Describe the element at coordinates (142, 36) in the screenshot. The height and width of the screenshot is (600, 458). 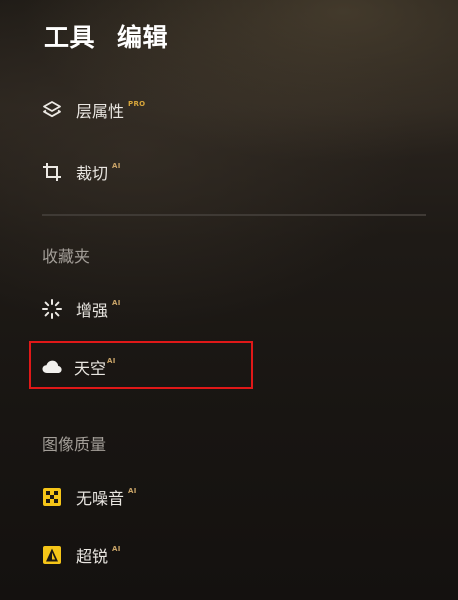
I see `tab-edit: 编辑` at that location.